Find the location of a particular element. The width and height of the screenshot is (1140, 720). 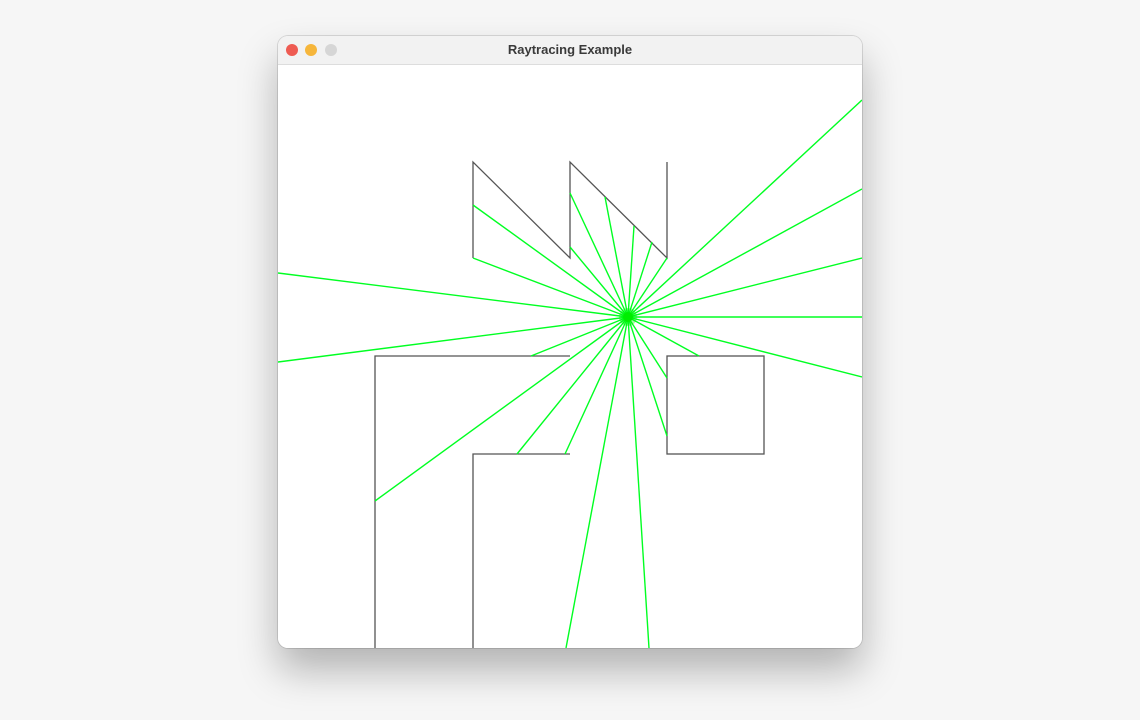

wall-inner-step is located at coordinates (521, 550).